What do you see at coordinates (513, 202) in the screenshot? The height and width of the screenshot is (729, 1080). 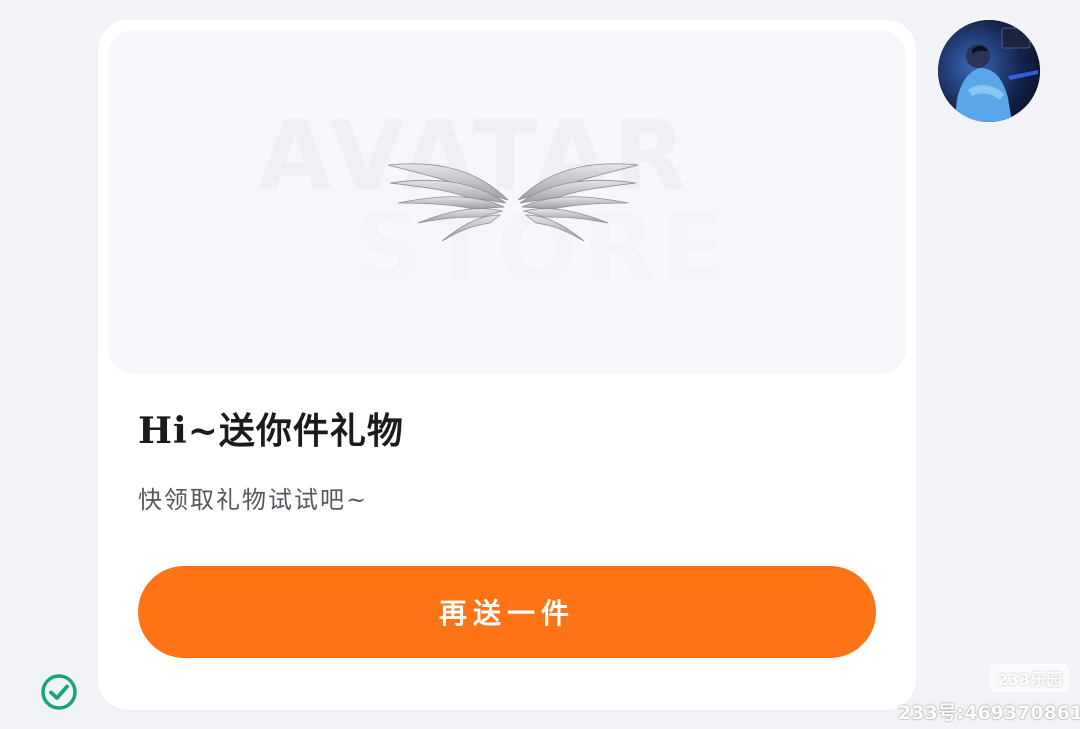 I see `angel-wings-icon` at bounding box center [513, 202].